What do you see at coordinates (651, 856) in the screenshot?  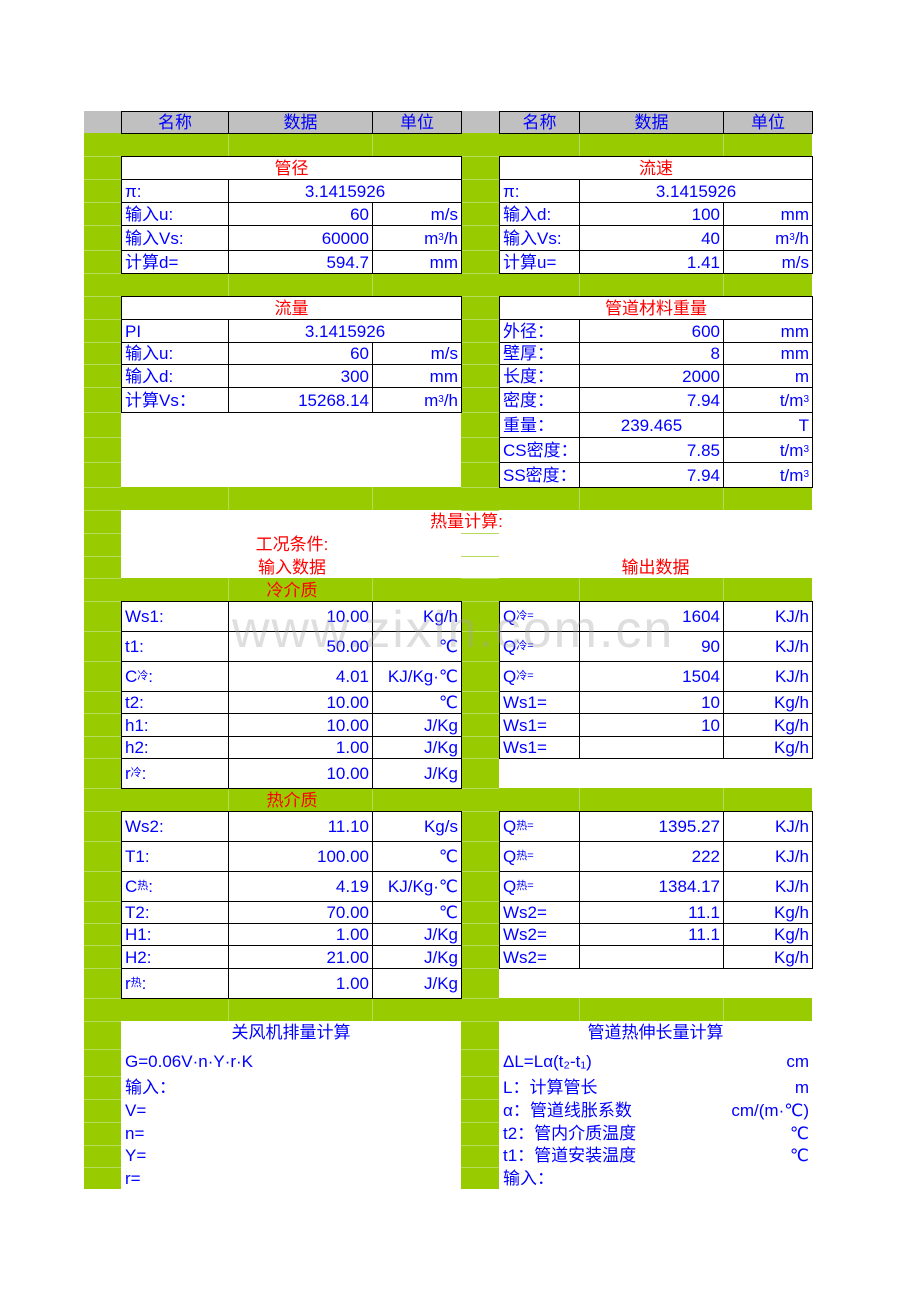 I see `hot-output-value: 222` at bounding box center [651, 856].